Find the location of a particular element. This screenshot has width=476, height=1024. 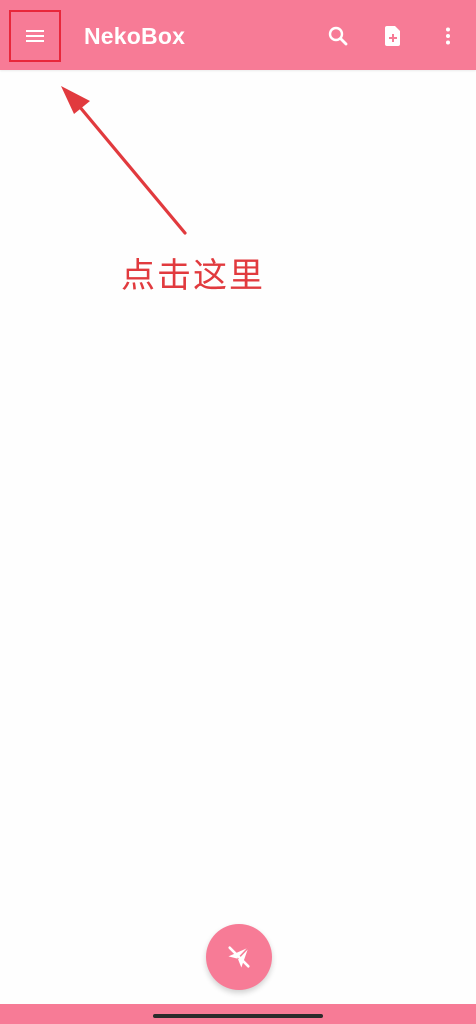

menu-icon is located at coordinates (35, 36).